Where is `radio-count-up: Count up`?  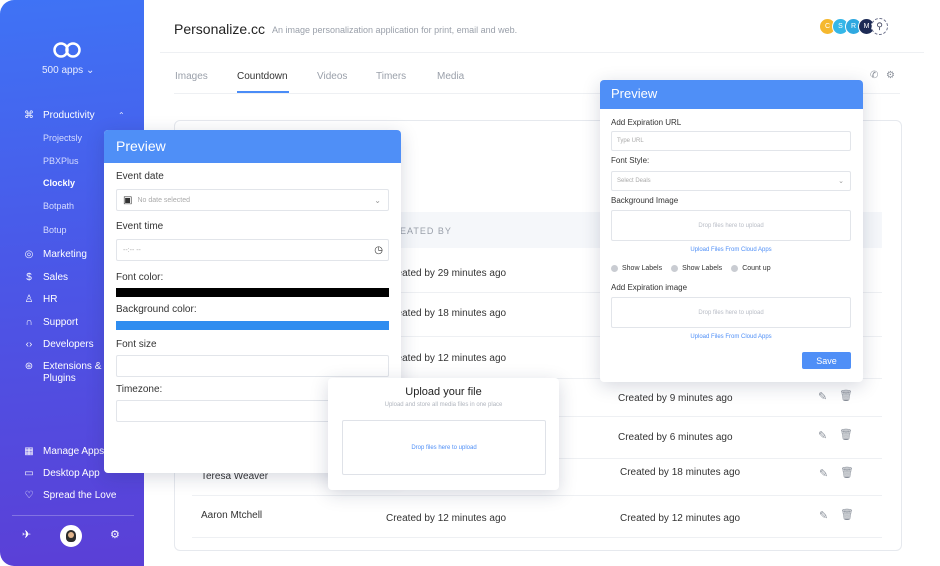 radio-count-up: Count up is located at coordinates (751, 268).